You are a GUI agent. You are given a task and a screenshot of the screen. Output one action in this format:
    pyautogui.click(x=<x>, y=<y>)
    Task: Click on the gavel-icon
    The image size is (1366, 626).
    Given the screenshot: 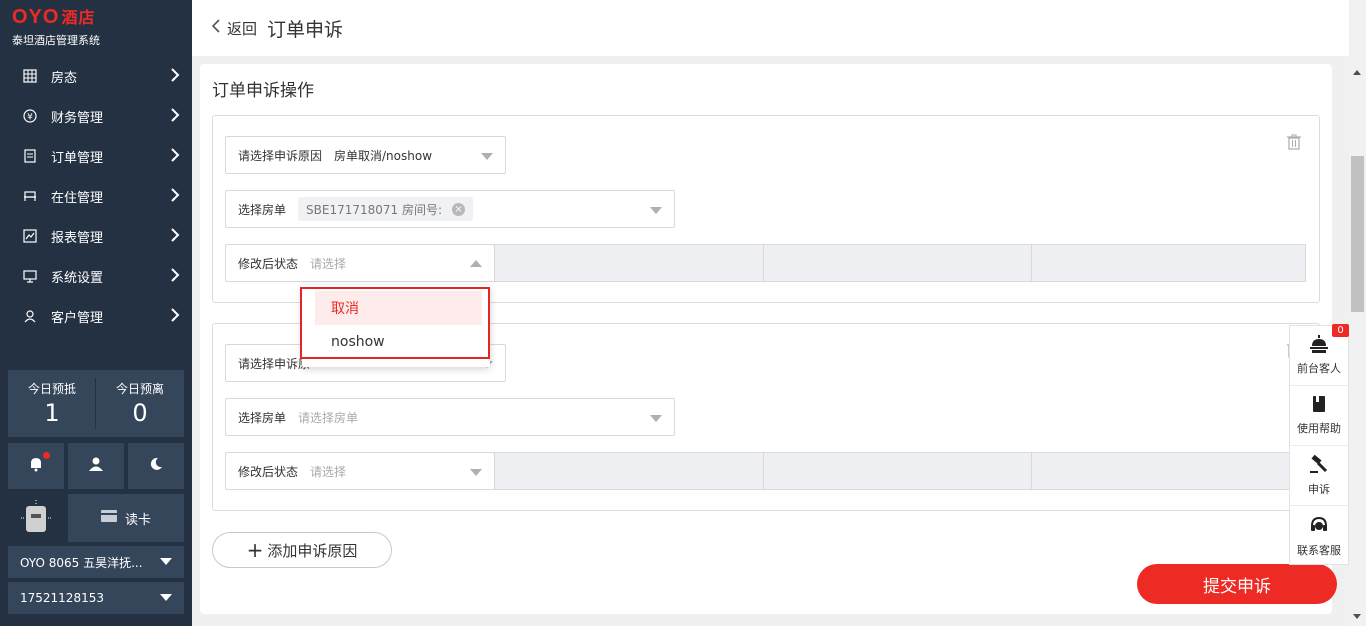 What is the action you would take?
    pyautogui.click(x=1319, y=467)
    